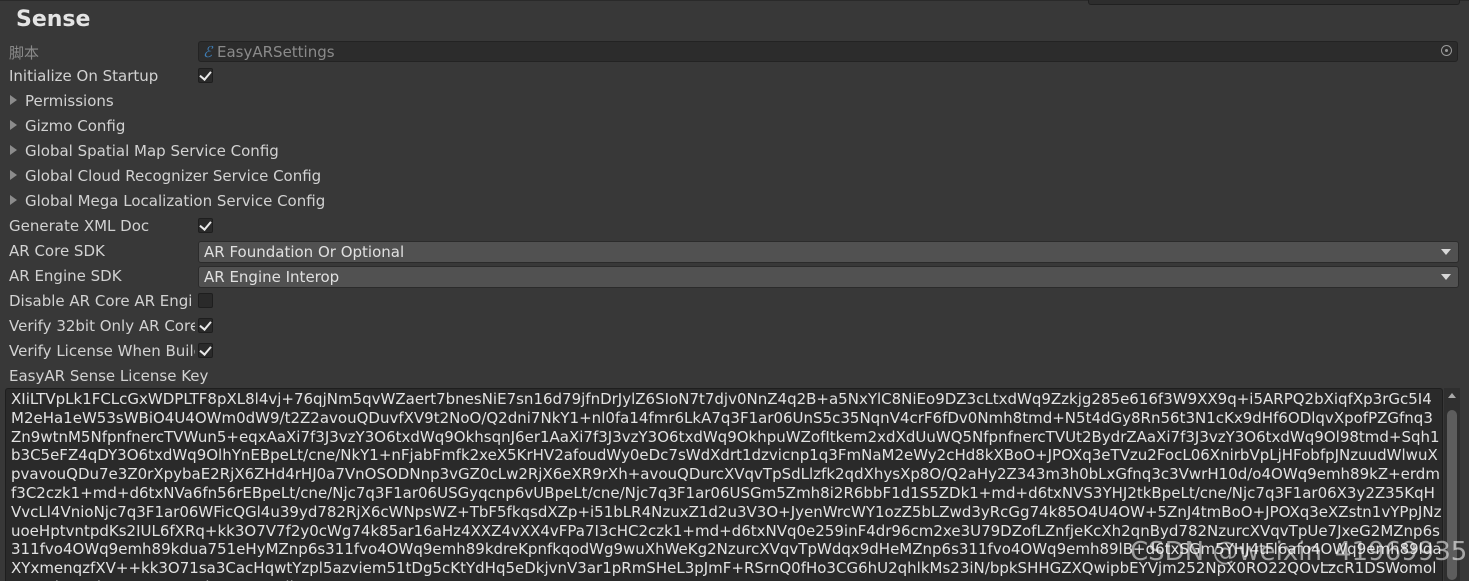  I want to click on ar-core-sdk-row: AR Core SDK AR Foundation Or Optional, so click(734, 252).